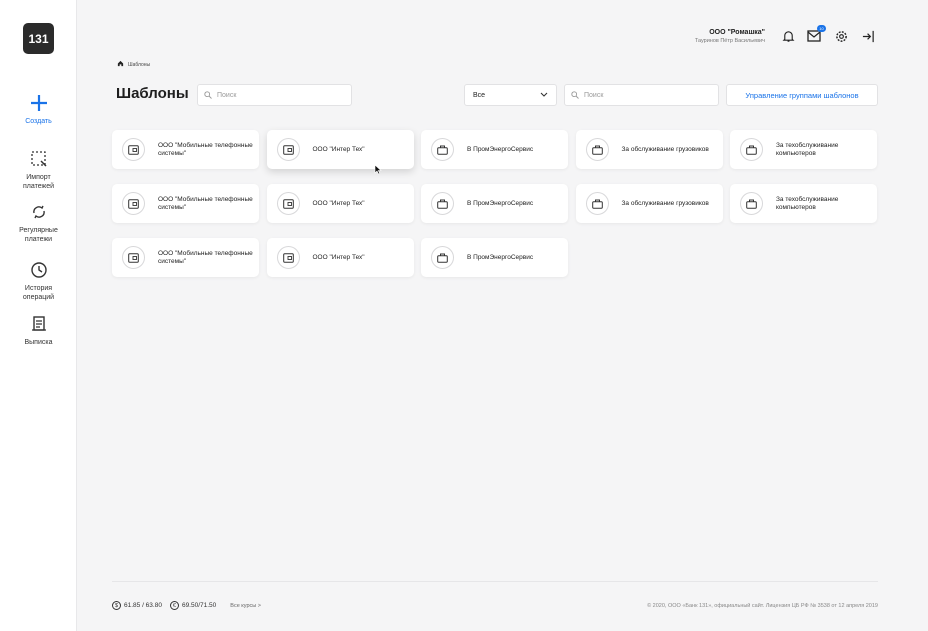 This screenshot has height=631, width=928. I want to click on usd-rate: $ 61.85 / 63.80, so click(137, 605).